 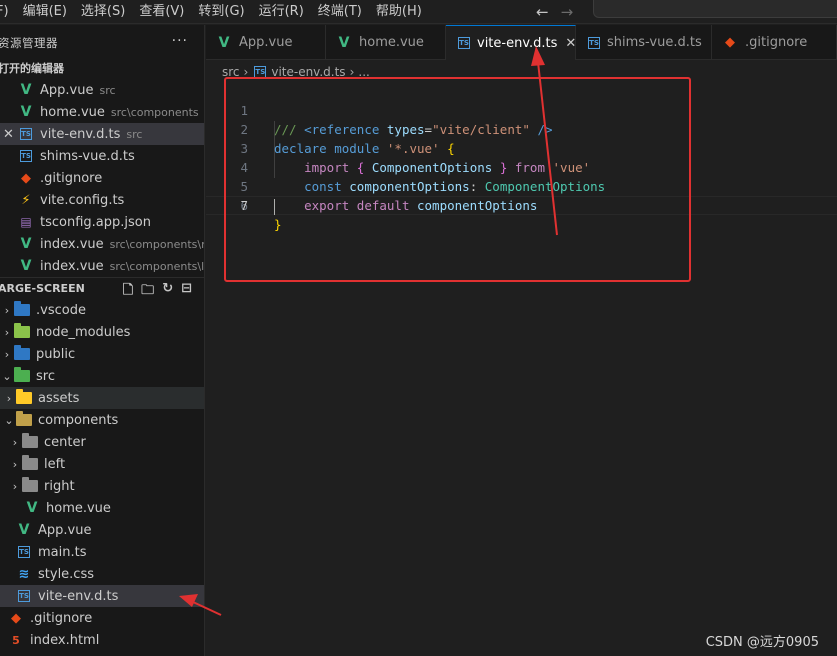 What do you see at coordinates (134, 134) in the screenshot?
I see `open-editor-desc: src` at bounding box center [134, 134].